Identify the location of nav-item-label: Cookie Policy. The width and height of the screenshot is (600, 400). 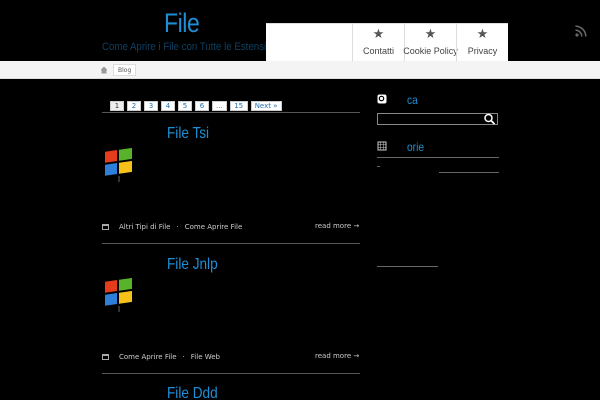
(430, 51).